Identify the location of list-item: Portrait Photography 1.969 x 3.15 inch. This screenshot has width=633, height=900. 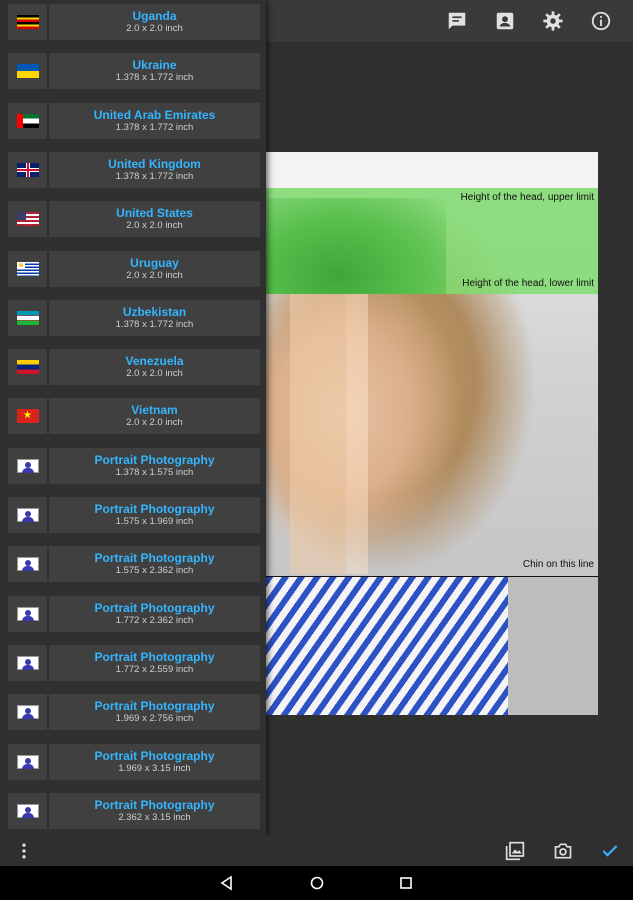
(134, 761).